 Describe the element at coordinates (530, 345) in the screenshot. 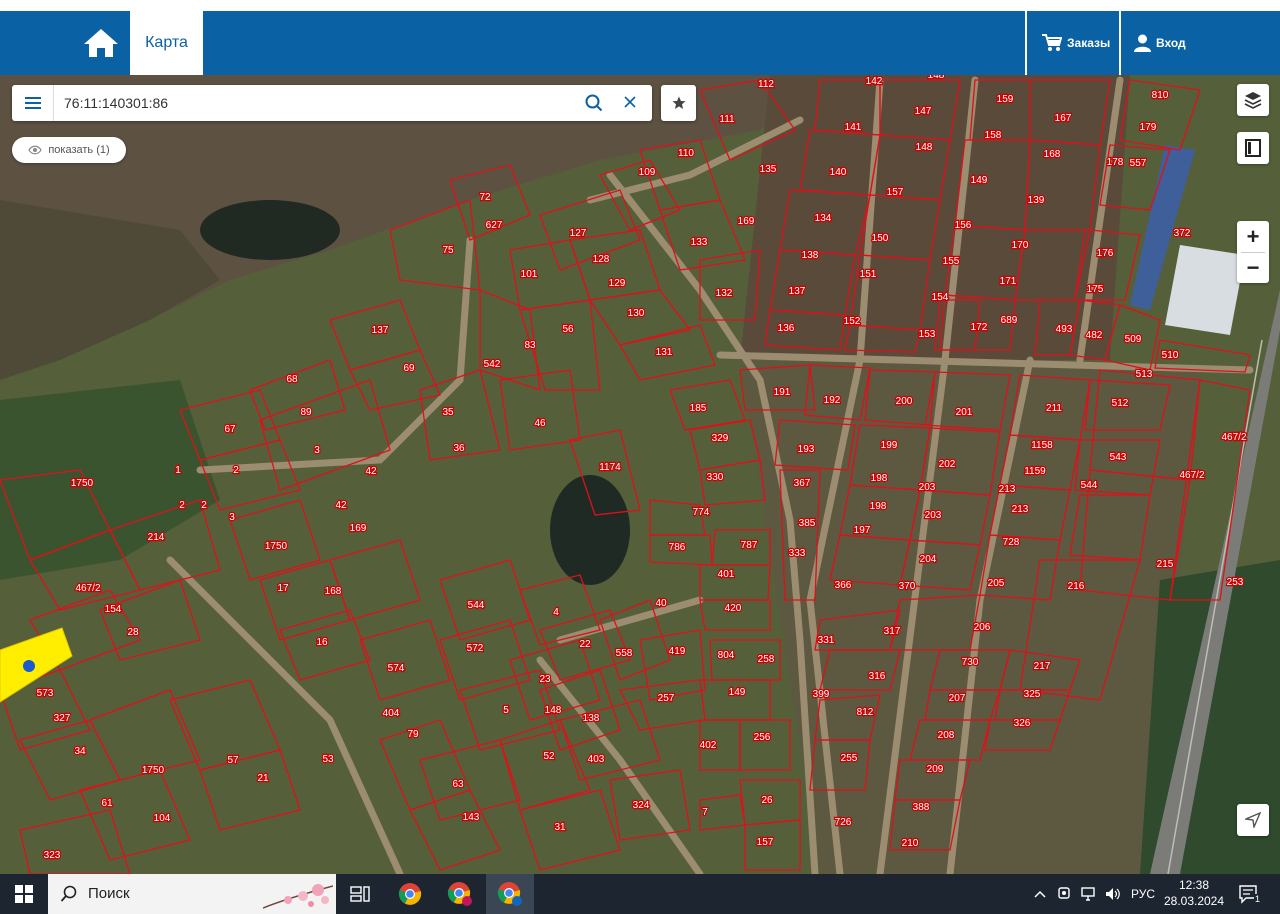

I see `plot-number-label: 83` at that location.